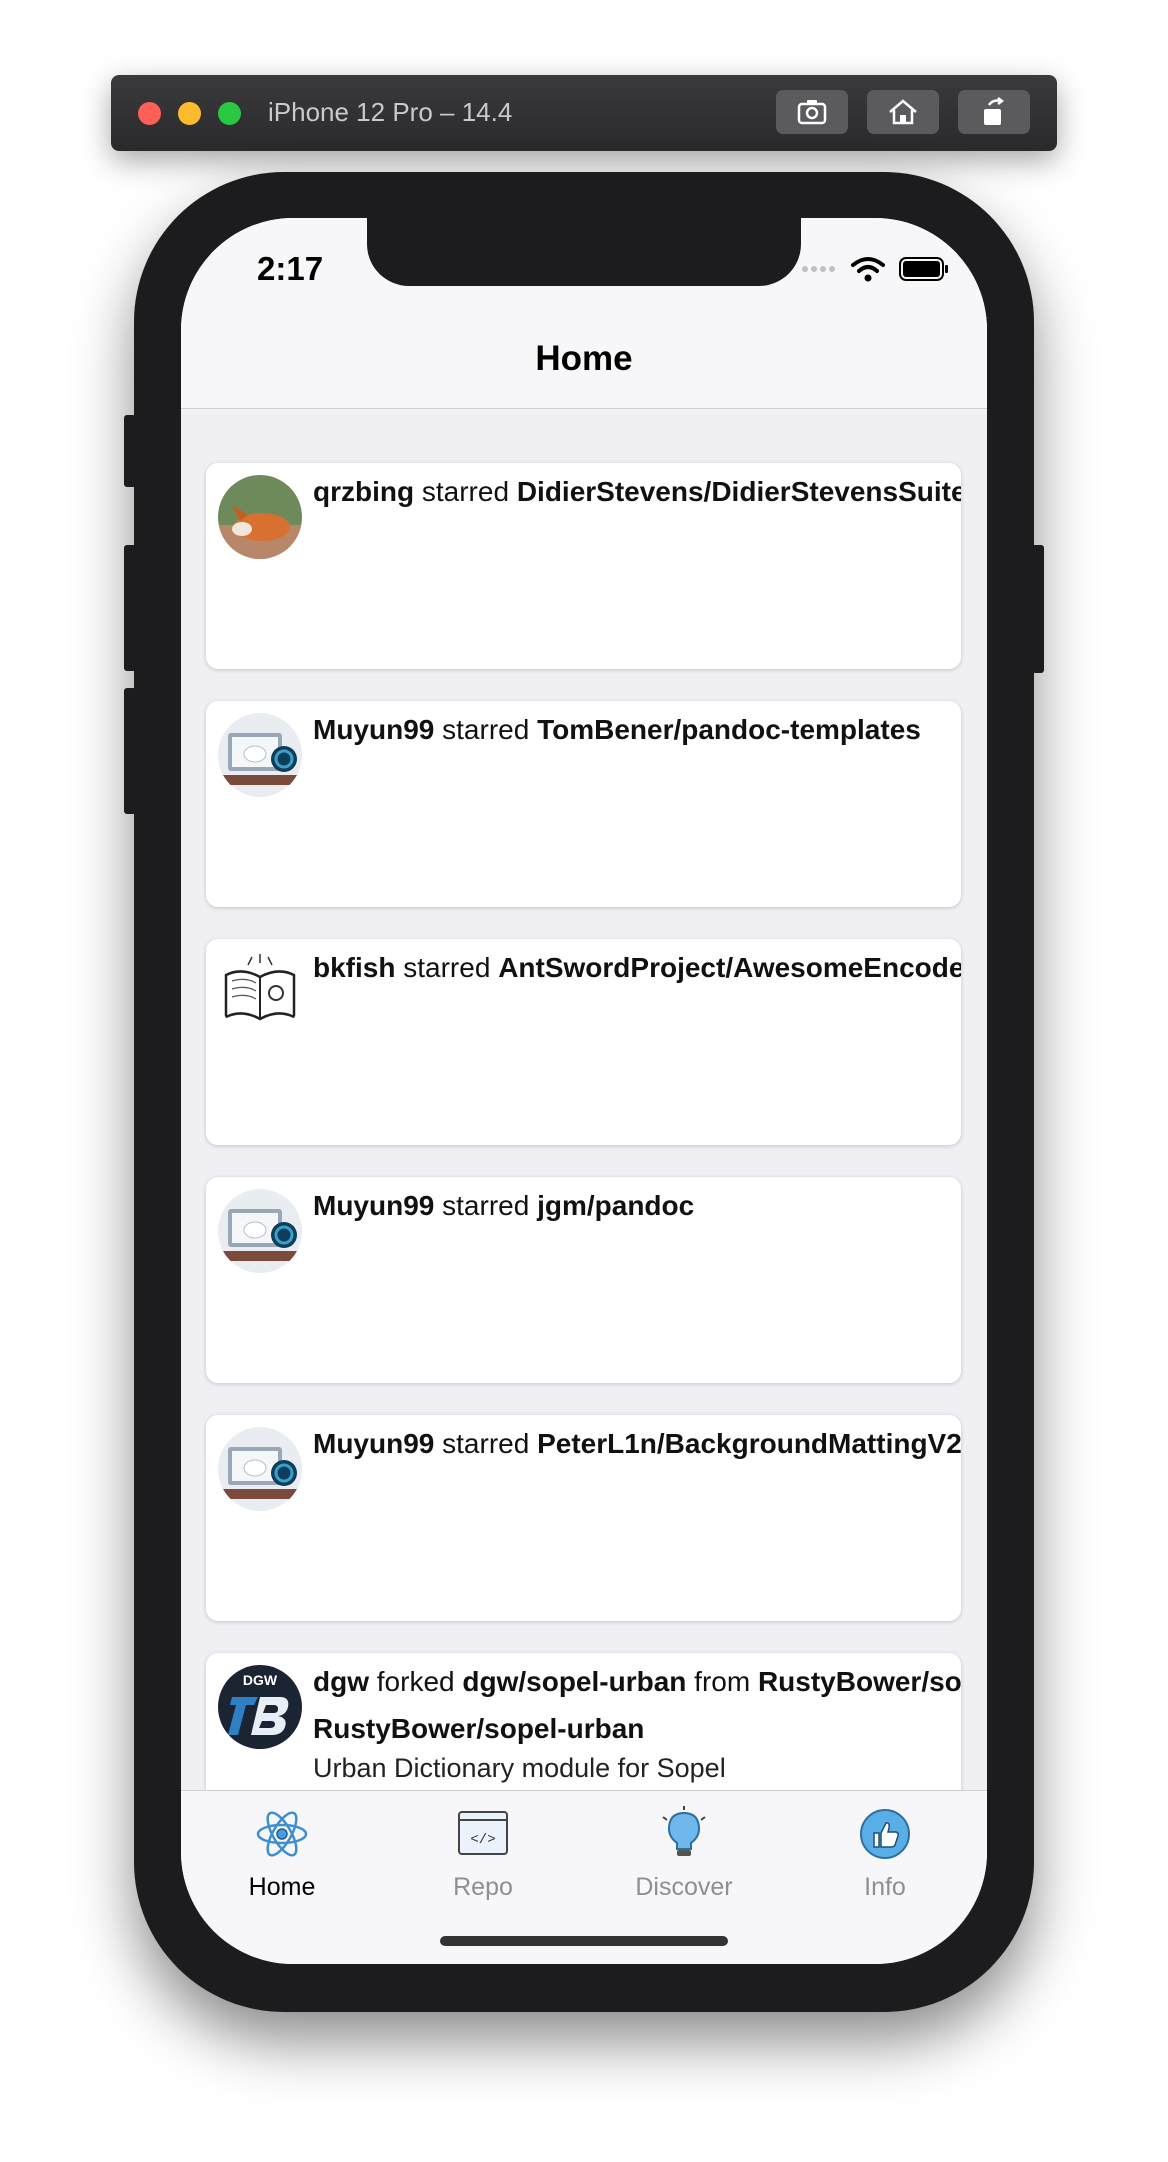 Image resolution: width=1168 pixels, height=2162 pixels. What do you see at coordinates (260, 517) in the screenshot?
I see `fox-avatar` at bounding box center [260, 517].